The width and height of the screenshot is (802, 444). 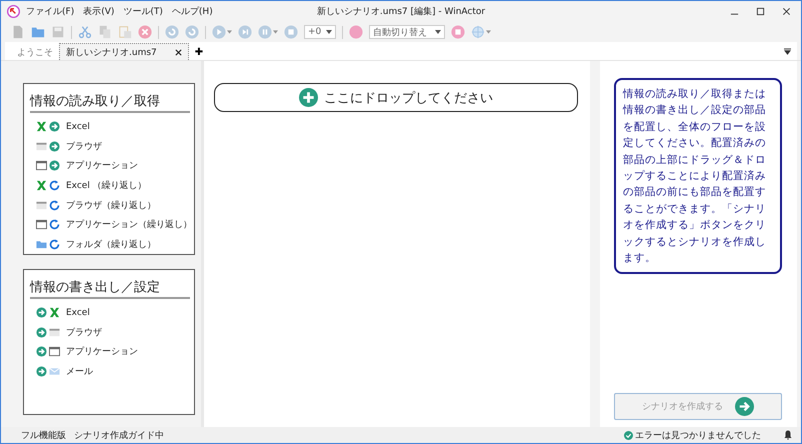 I want to click on save-icon, so click(x=58, y=32).